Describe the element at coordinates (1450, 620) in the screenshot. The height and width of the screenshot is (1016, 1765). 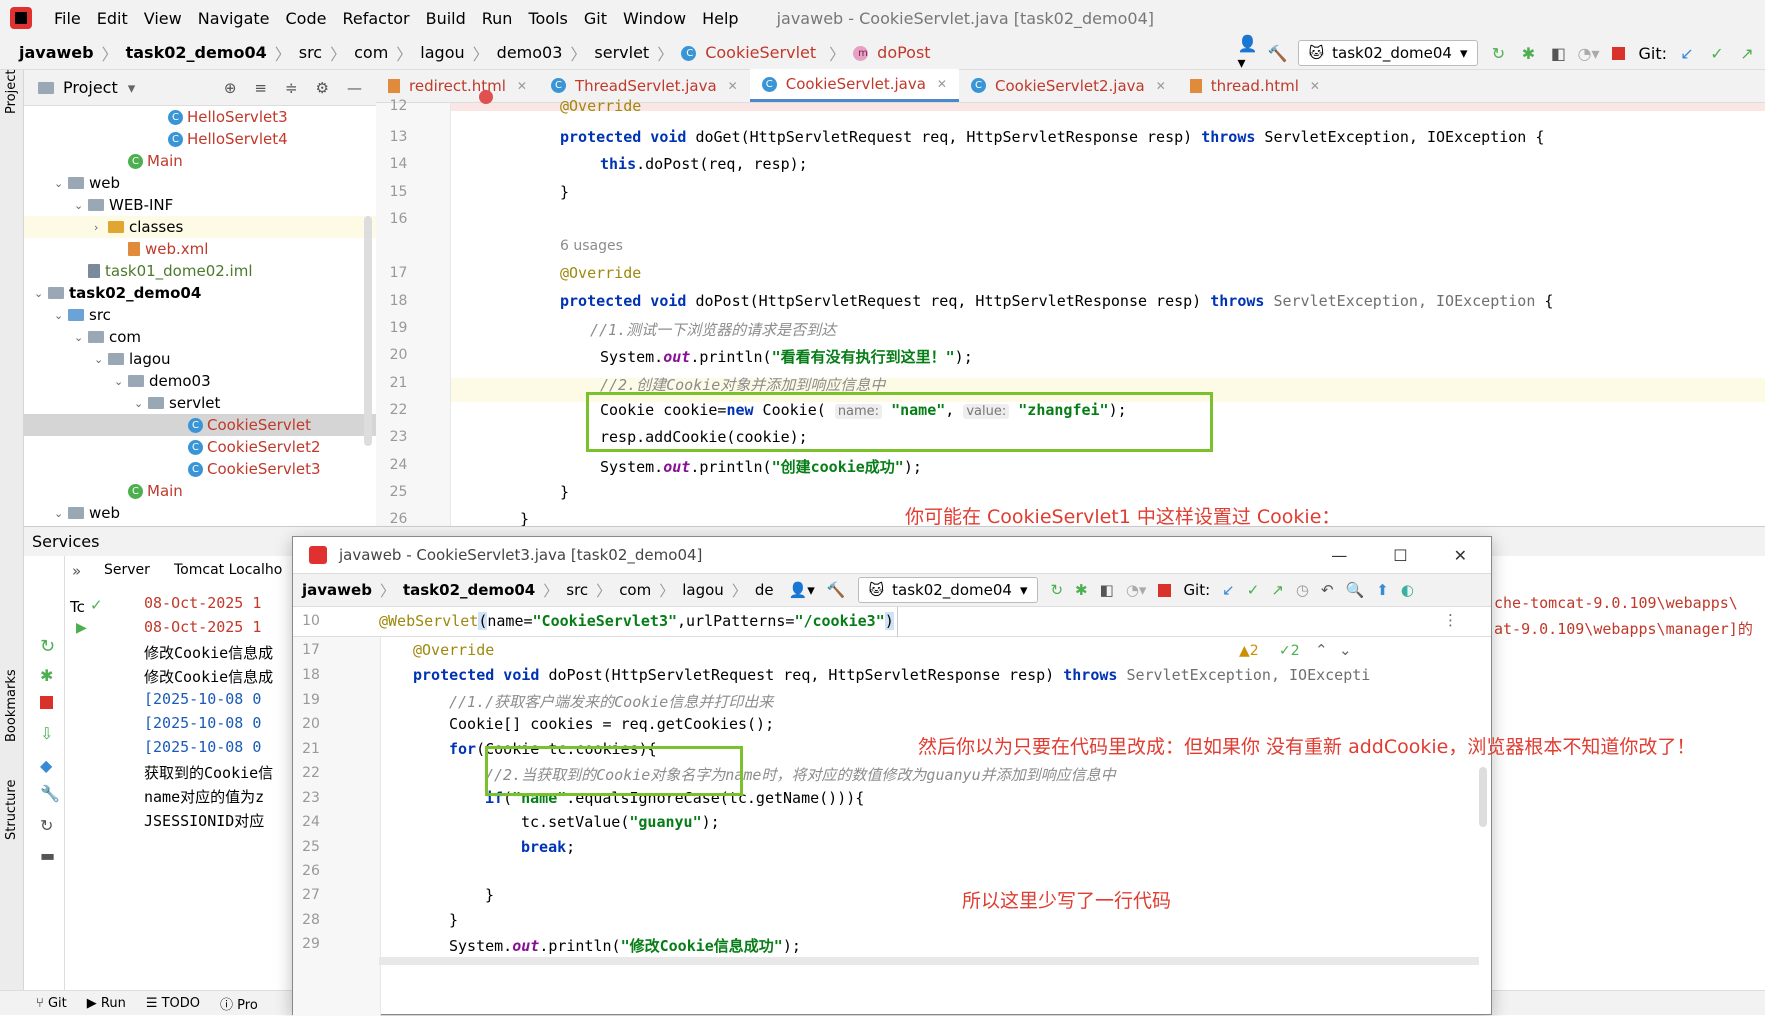
I see `more-vertical-icon: ⋮` at that location.